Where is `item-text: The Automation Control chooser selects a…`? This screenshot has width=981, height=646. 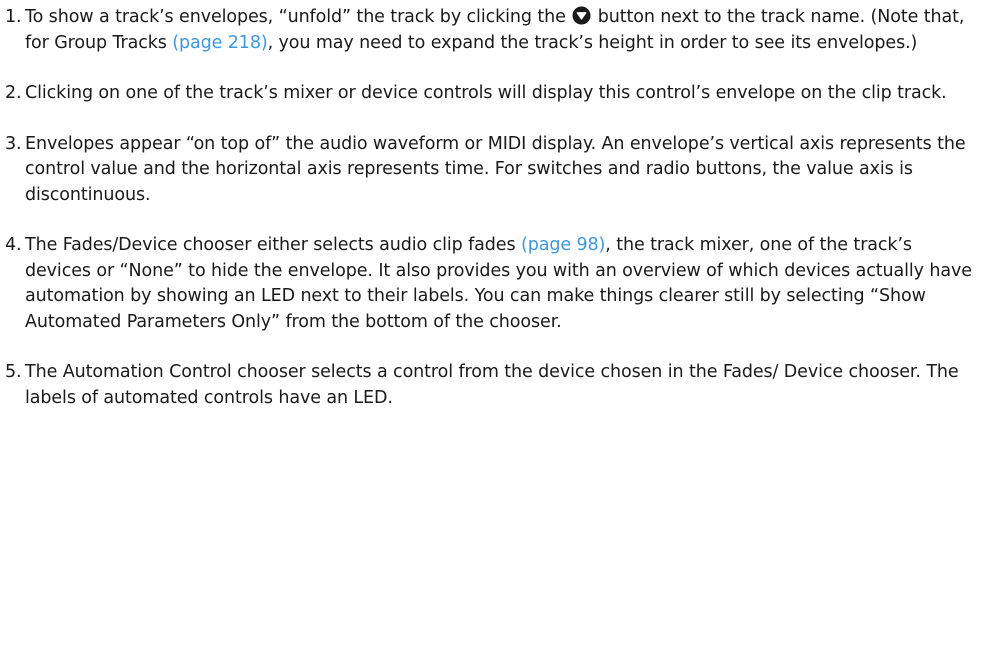
item-text: The Automation Control chooser selects a… is located at coordinates (492, 385).